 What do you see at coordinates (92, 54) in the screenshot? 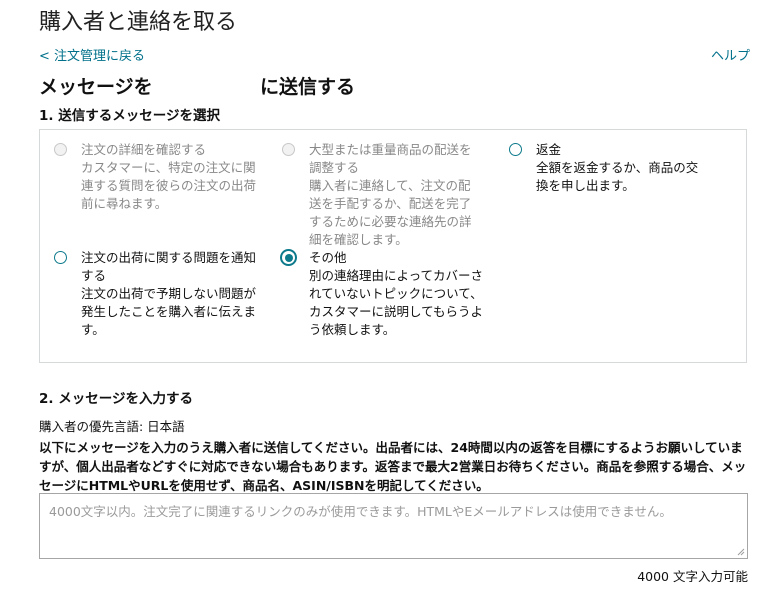
I see `back-to-order-management-link: < 注文管理に戻る` at bounding box center [92, 54].